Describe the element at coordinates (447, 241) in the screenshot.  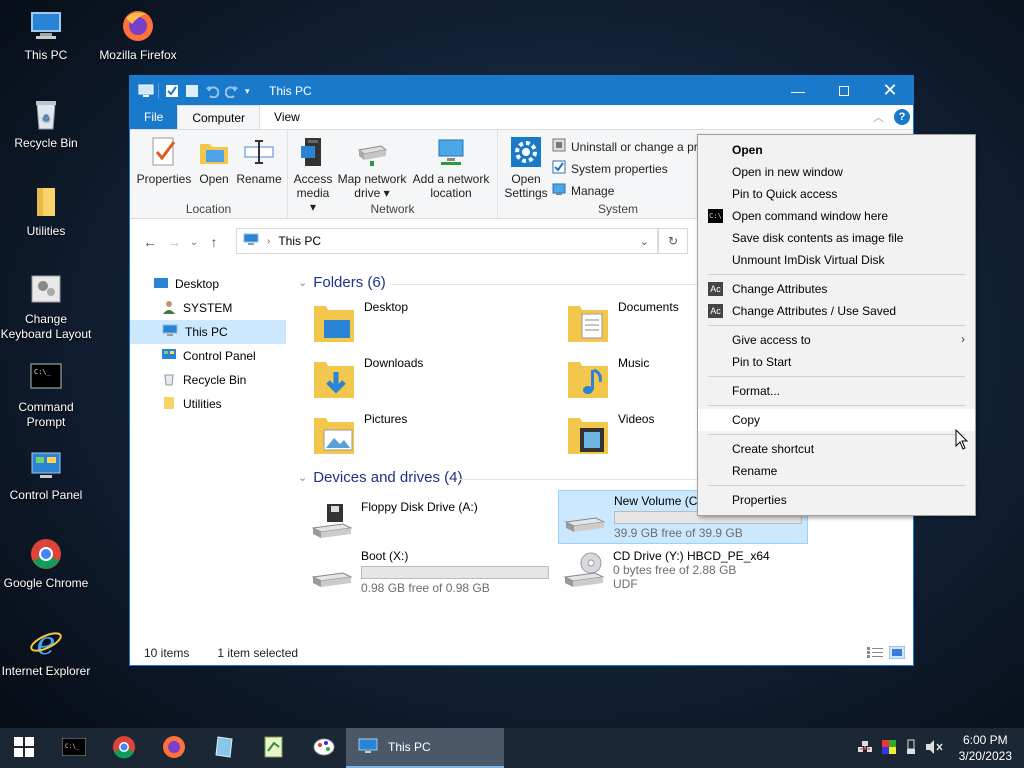
I see `address-bar: › This PC ⌄` at that location.